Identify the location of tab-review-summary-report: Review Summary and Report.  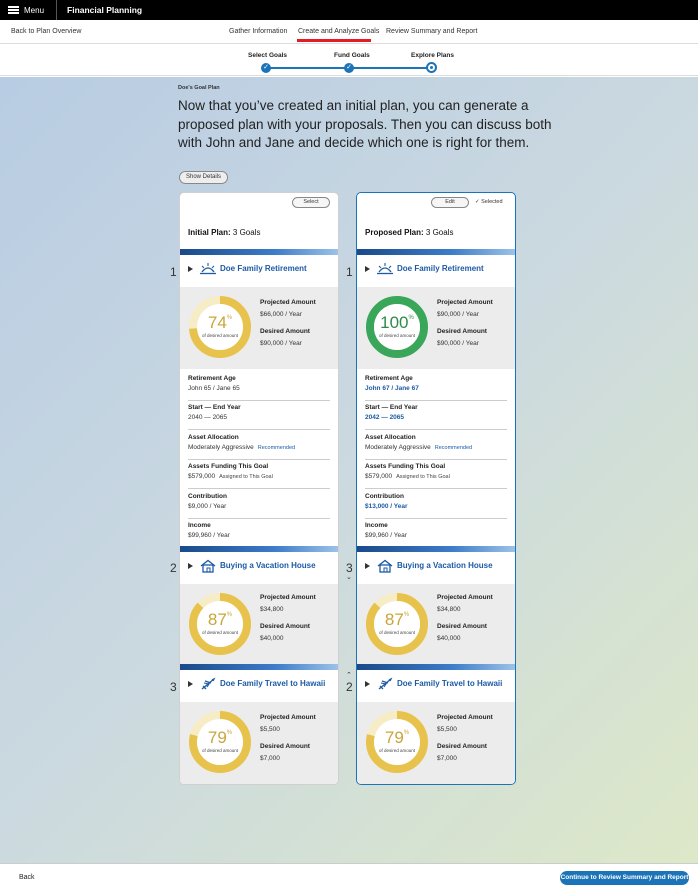
(431, 31).